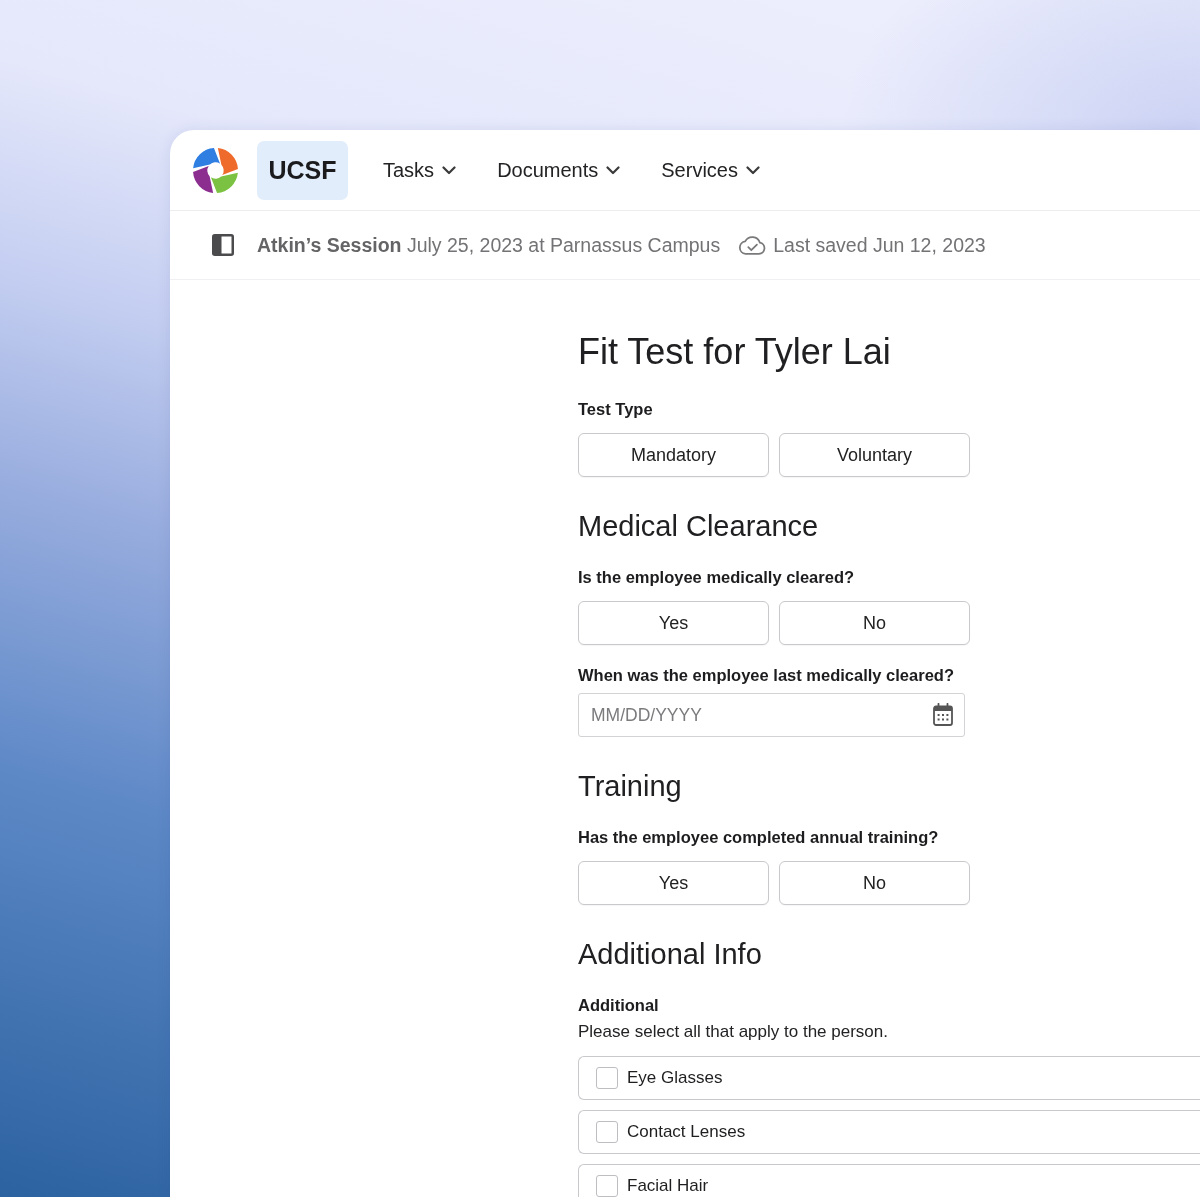 The width and height of the screenshot is (1200, 1197). Describe the element at coordinates (559, 170) in the screenshot. I see `nav-menu-button: Documents` at that location.